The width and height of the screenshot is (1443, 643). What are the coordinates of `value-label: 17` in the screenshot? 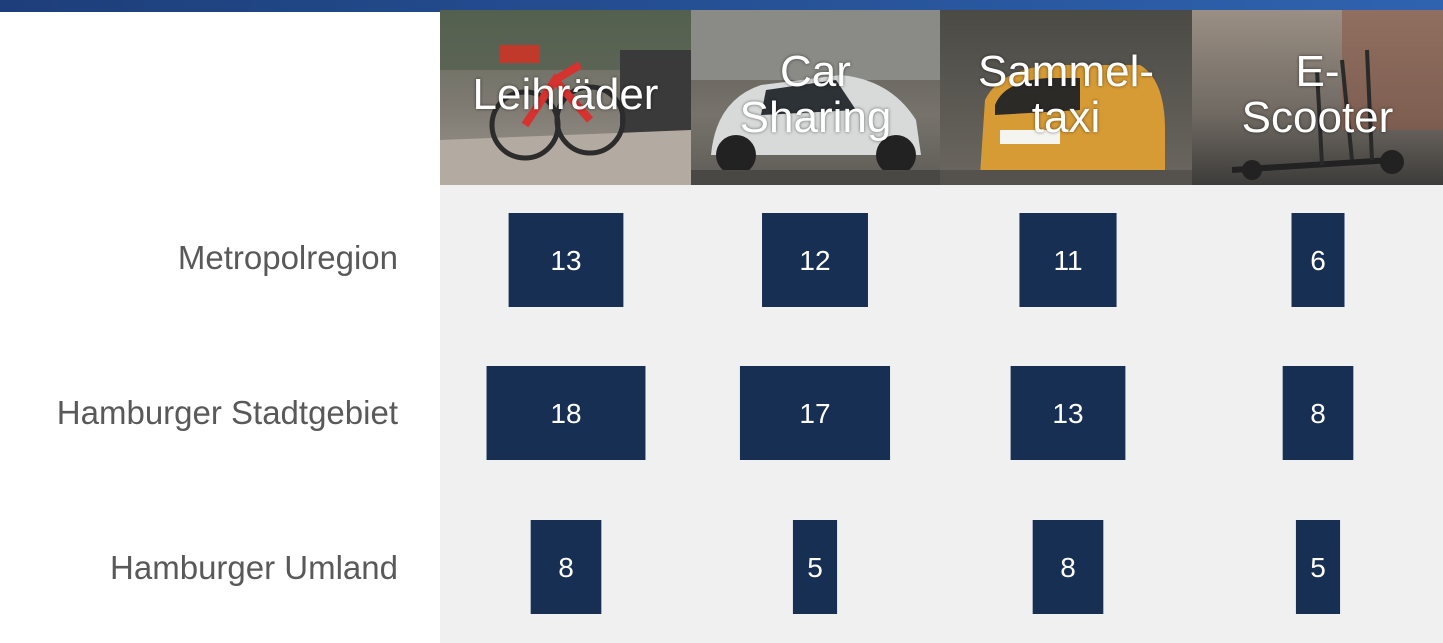 It's located at (814, 413).